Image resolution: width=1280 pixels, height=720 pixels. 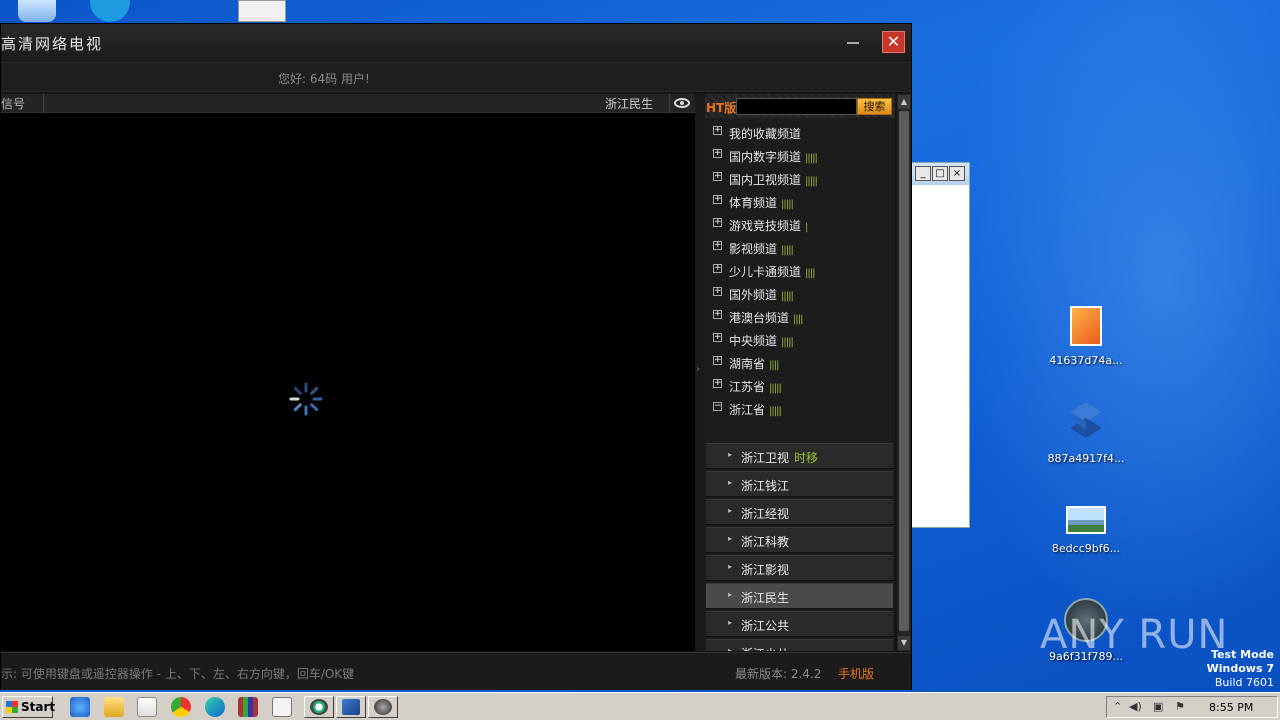 What do you see at coordinates (147, 707) in the screenshot?
I see `media-player-icon` at bounding box center [147, 707].